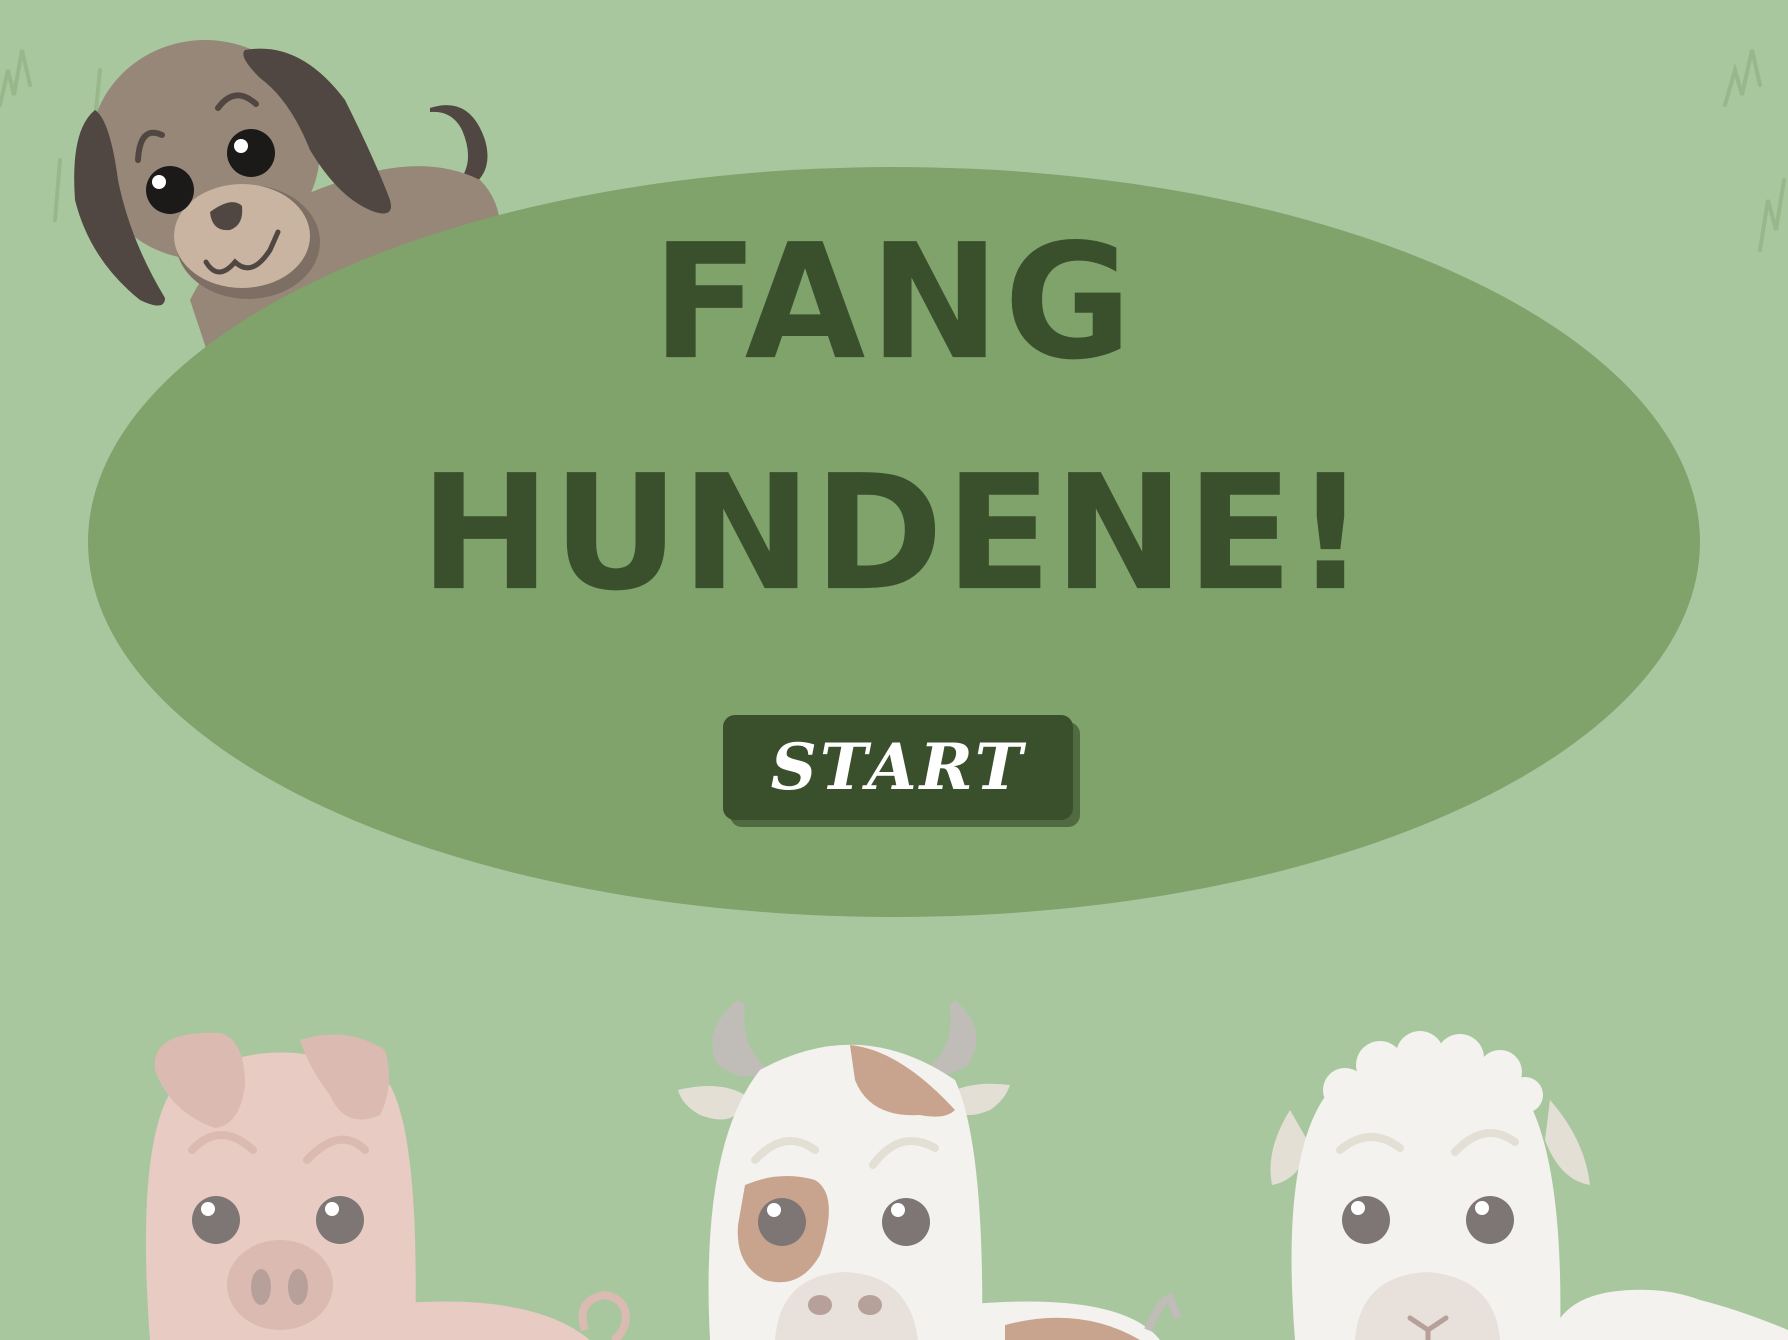 The height and width of the screenshot is (1340, 1788). Describe the element at coordinates (1529, 1185) in the screenshot. I see `sheep-icon` at that location.